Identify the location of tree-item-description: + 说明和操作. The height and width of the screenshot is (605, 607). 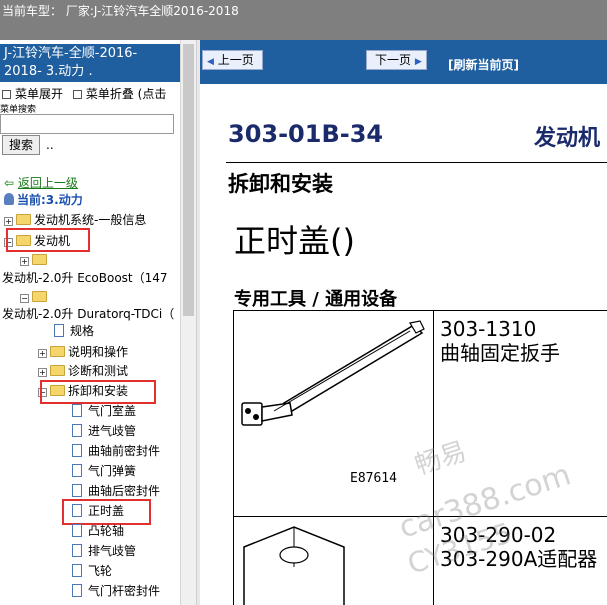
(83, 352).